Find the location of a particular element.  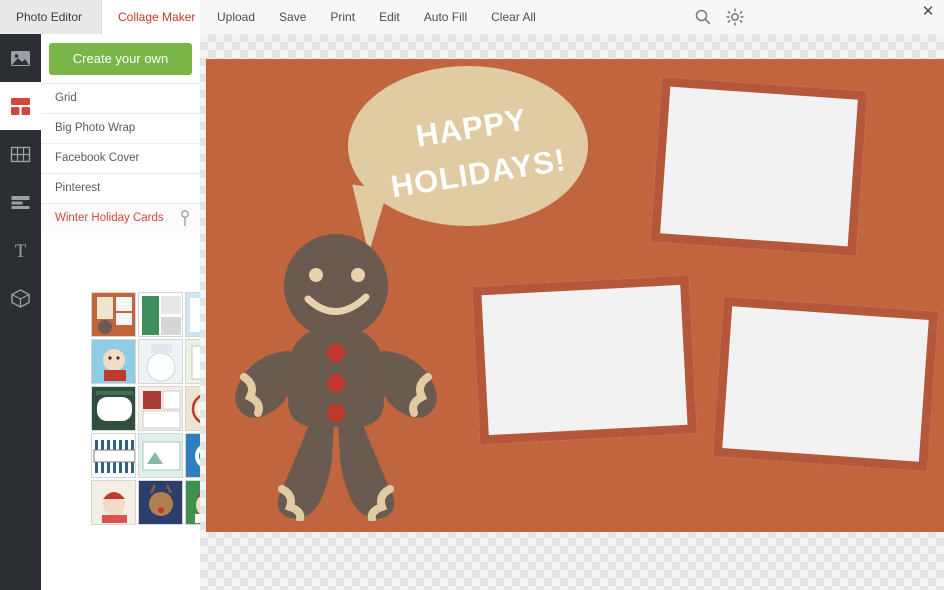

menu-icon-group is located at coordinates (719, 17).